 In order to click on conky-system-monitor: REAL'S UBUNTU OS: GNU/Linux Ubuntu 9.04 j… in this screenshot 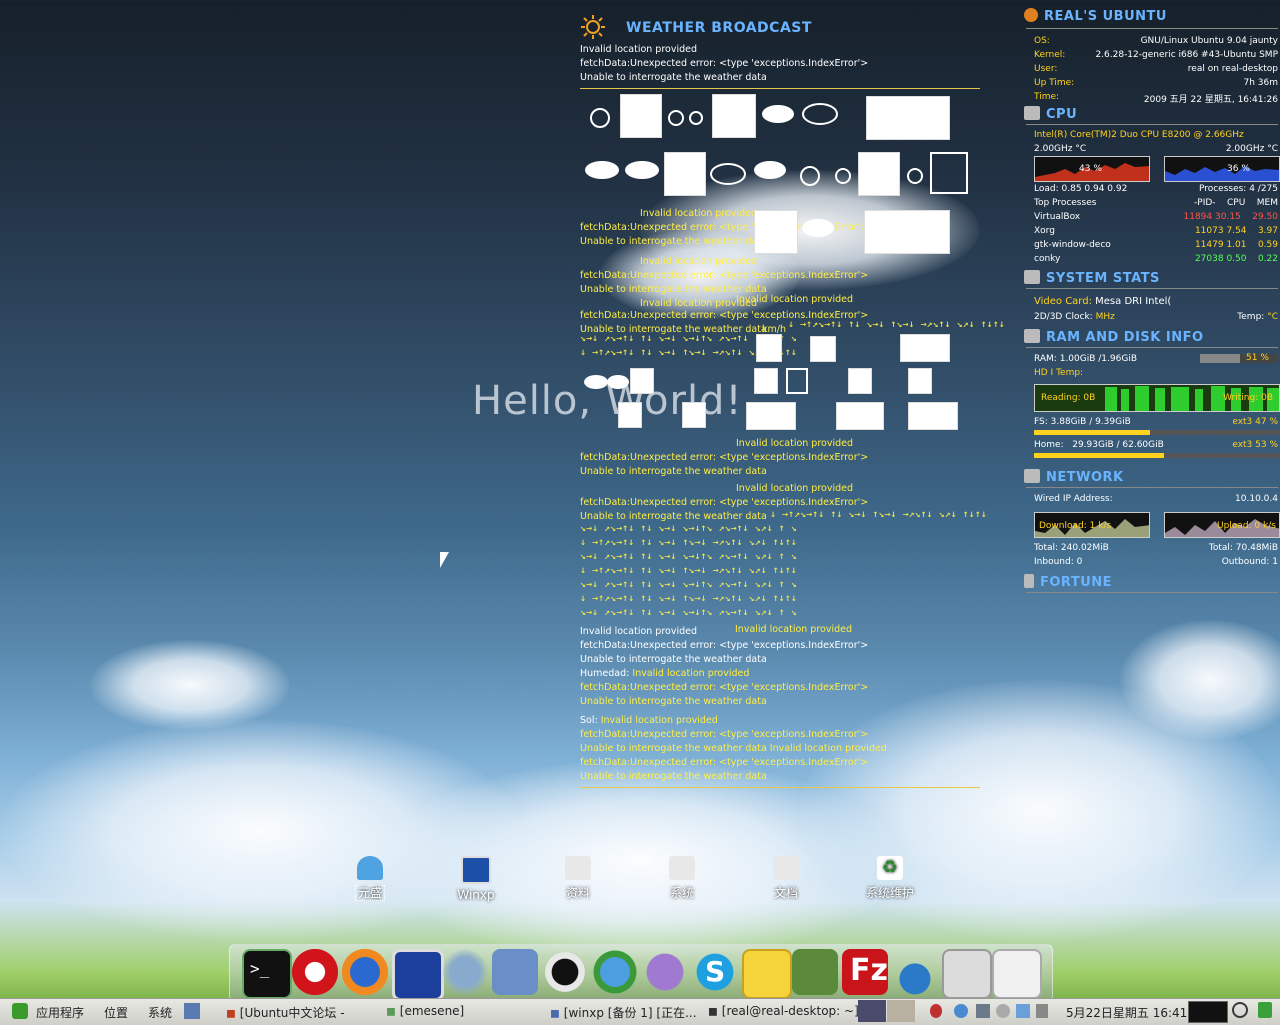, I will do `click(1152, 299)`.